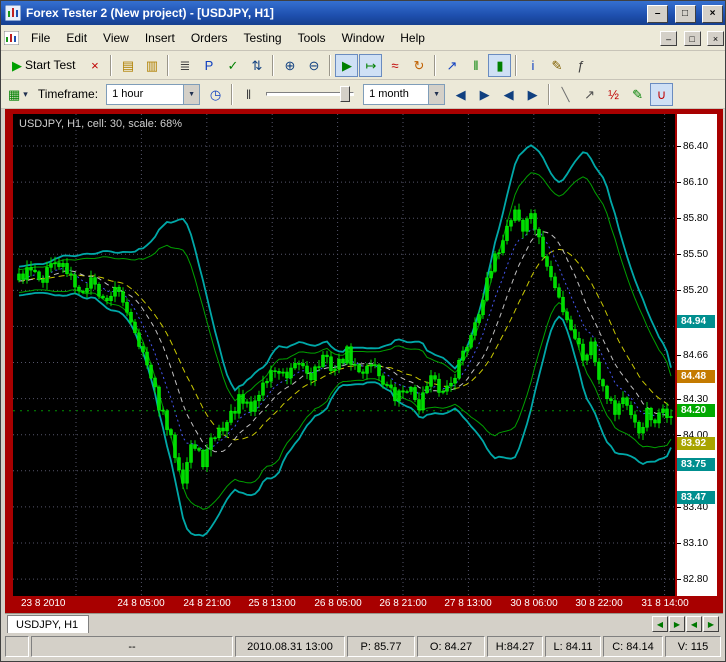 Image resolution: width=726 pixels, height=662 pixels. I want to click on tab-scroll-back-button: ▶, so click(677, 624).